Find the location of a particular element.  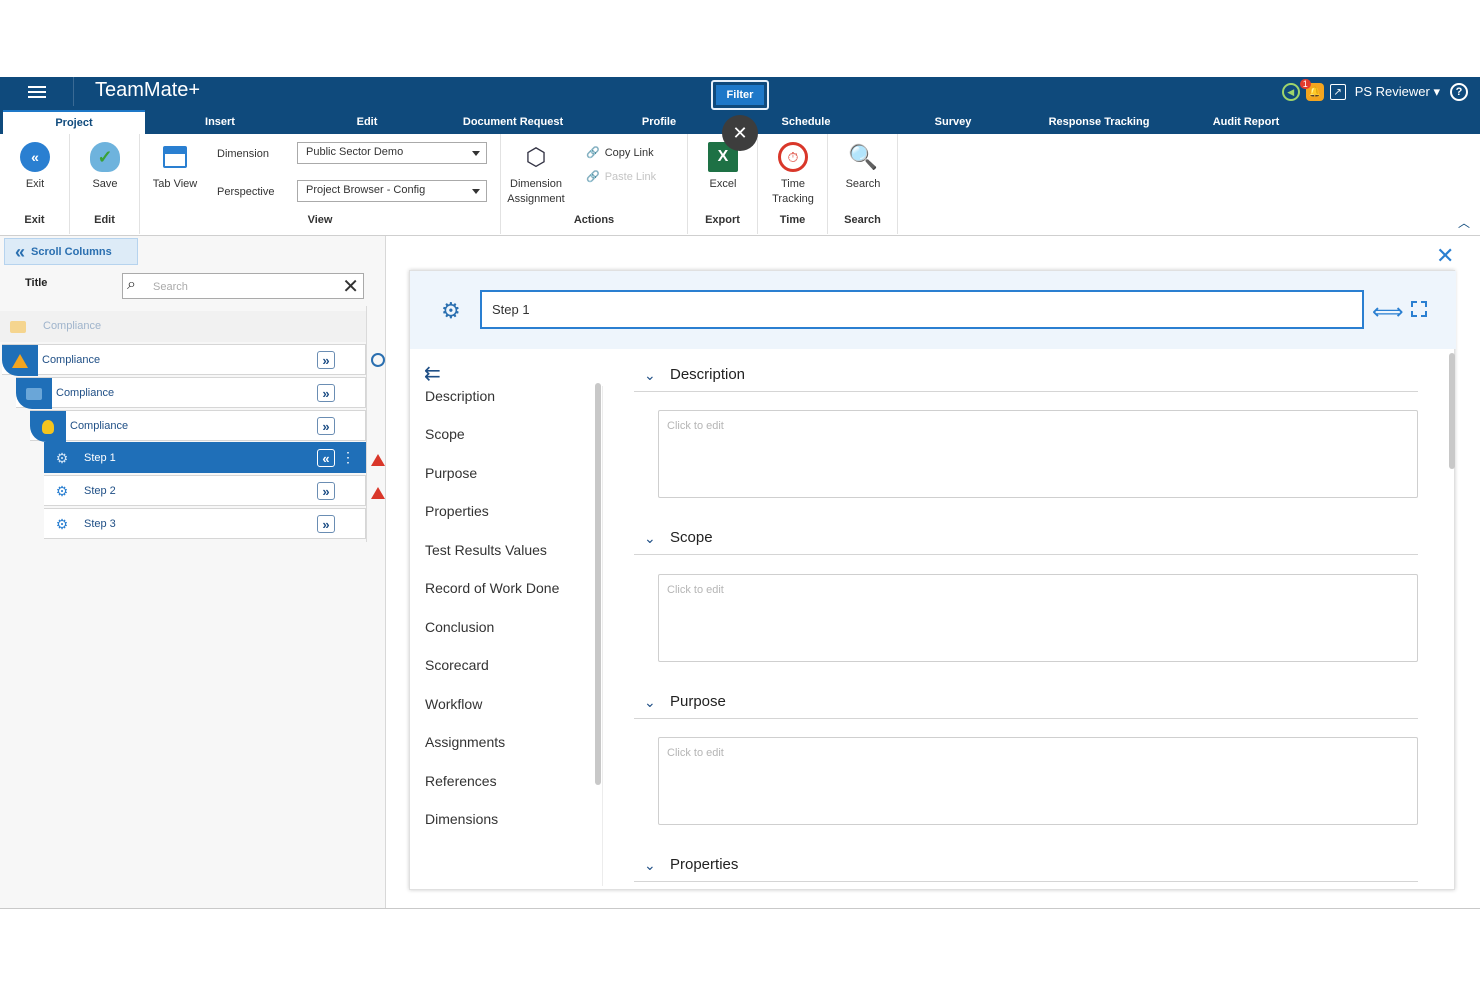

tab-schedule: Schedule is located at coordinates (806, 122).